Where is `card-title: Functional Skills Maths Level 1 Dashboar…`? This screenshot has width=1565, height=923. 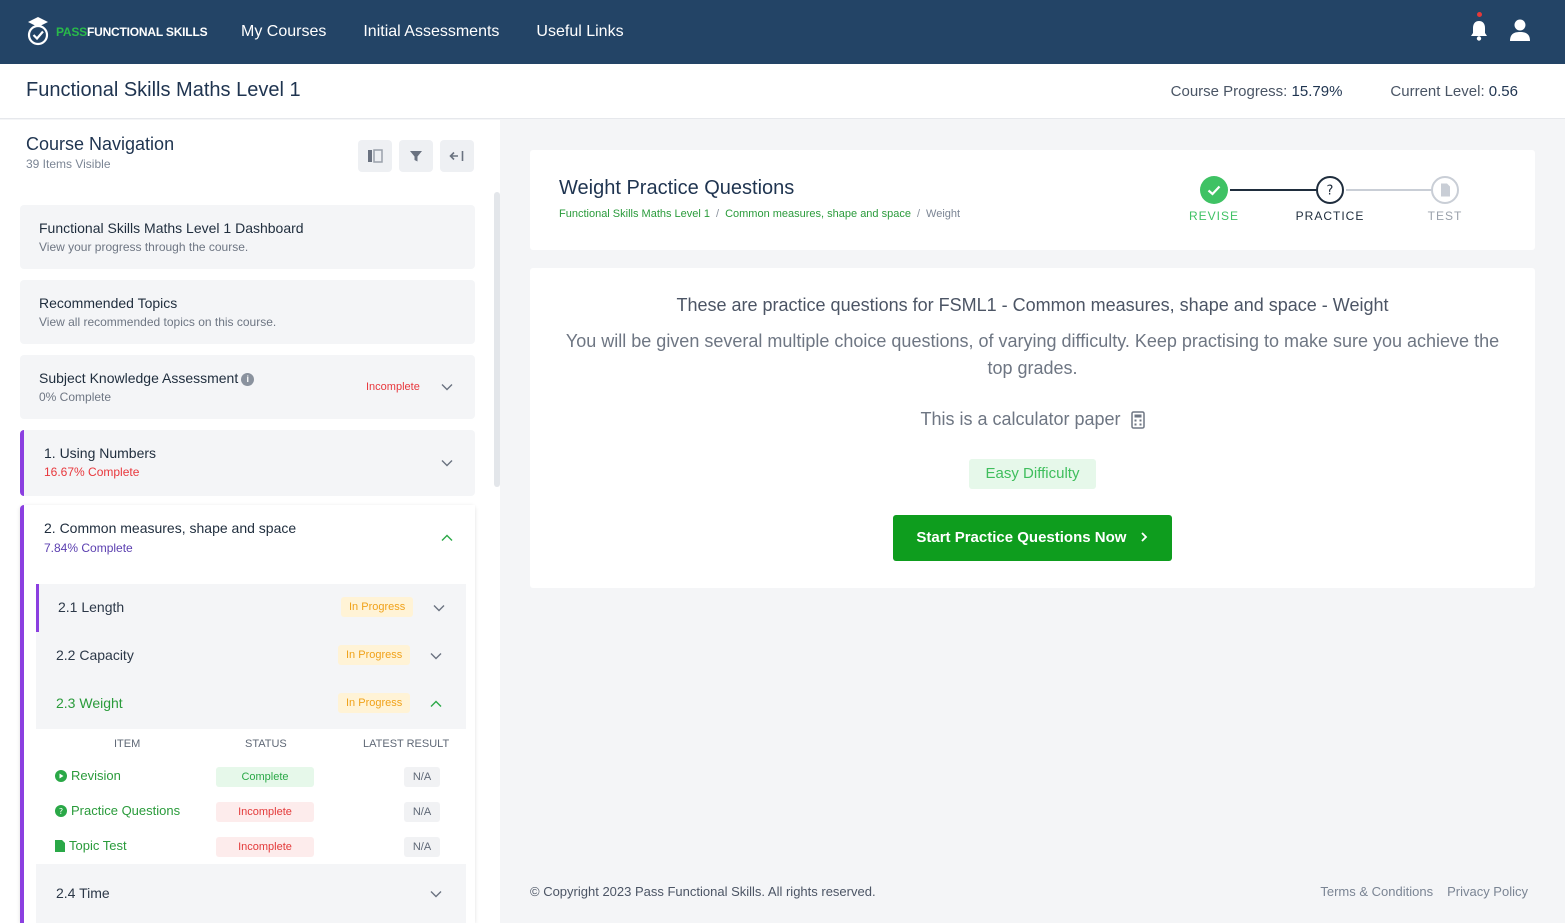 card-title: Functional Skills Maths Level 1 Dashboar… is located at coordinates (171, 228).